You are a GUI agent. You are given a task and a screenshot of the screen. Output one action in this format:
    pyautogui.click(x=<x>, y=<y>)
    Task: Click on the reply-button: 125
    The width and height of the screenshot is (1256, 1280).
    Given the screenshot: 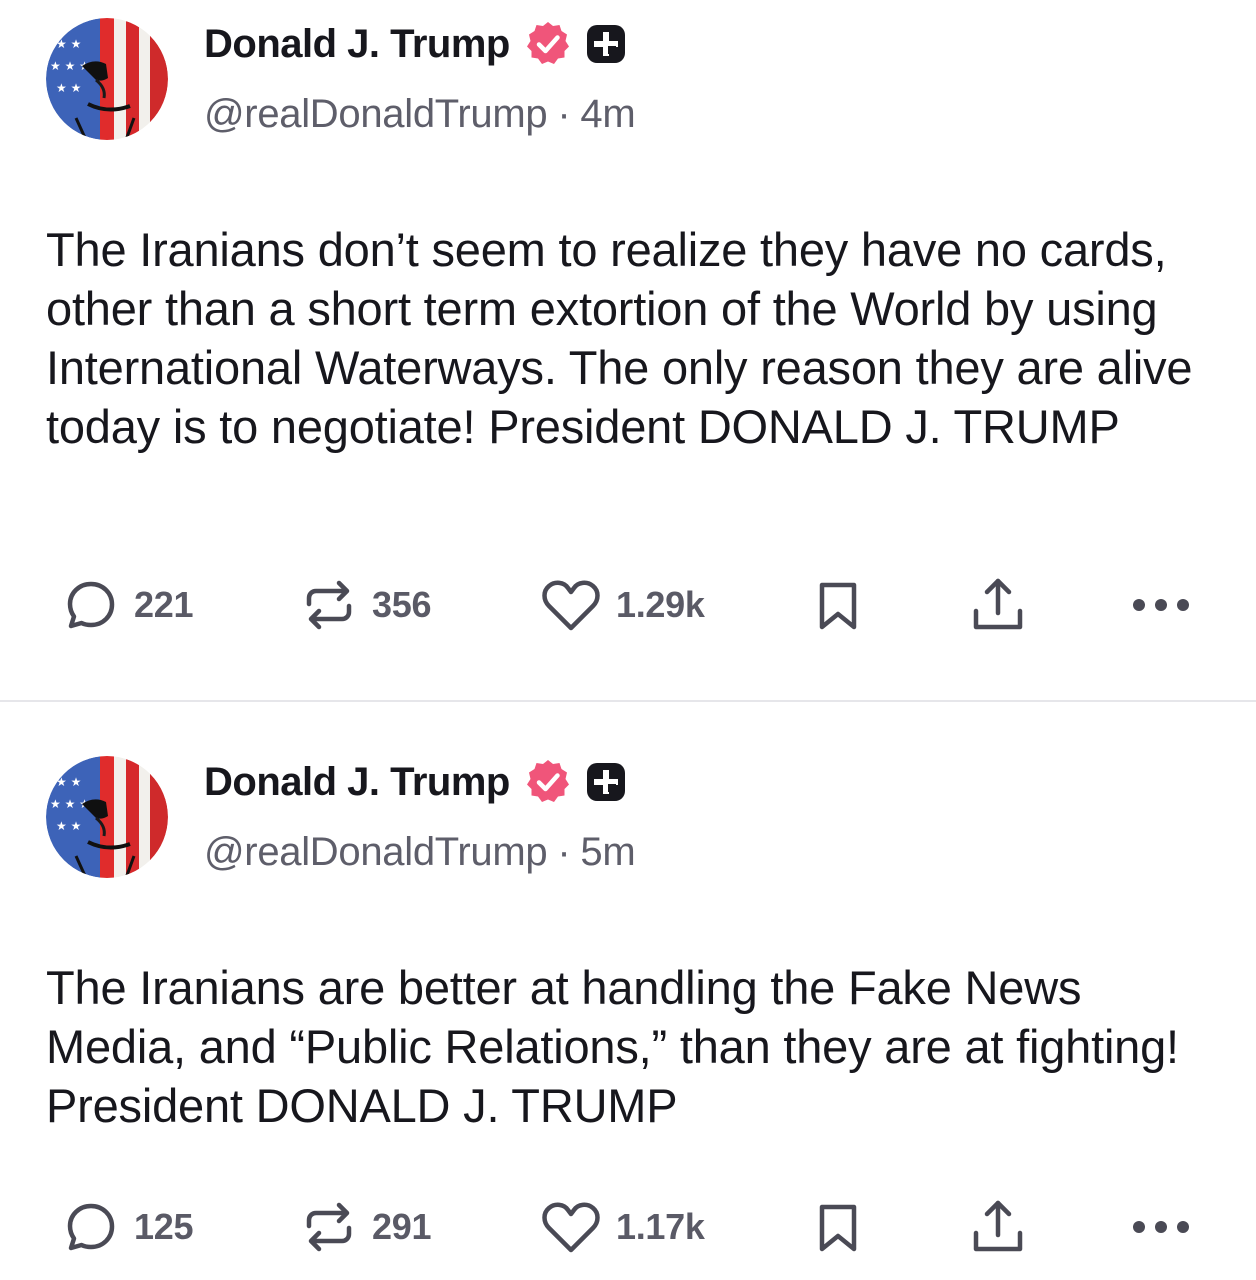 What is the action you would take?
    pyautogui.click(x=127, y=1227)
    